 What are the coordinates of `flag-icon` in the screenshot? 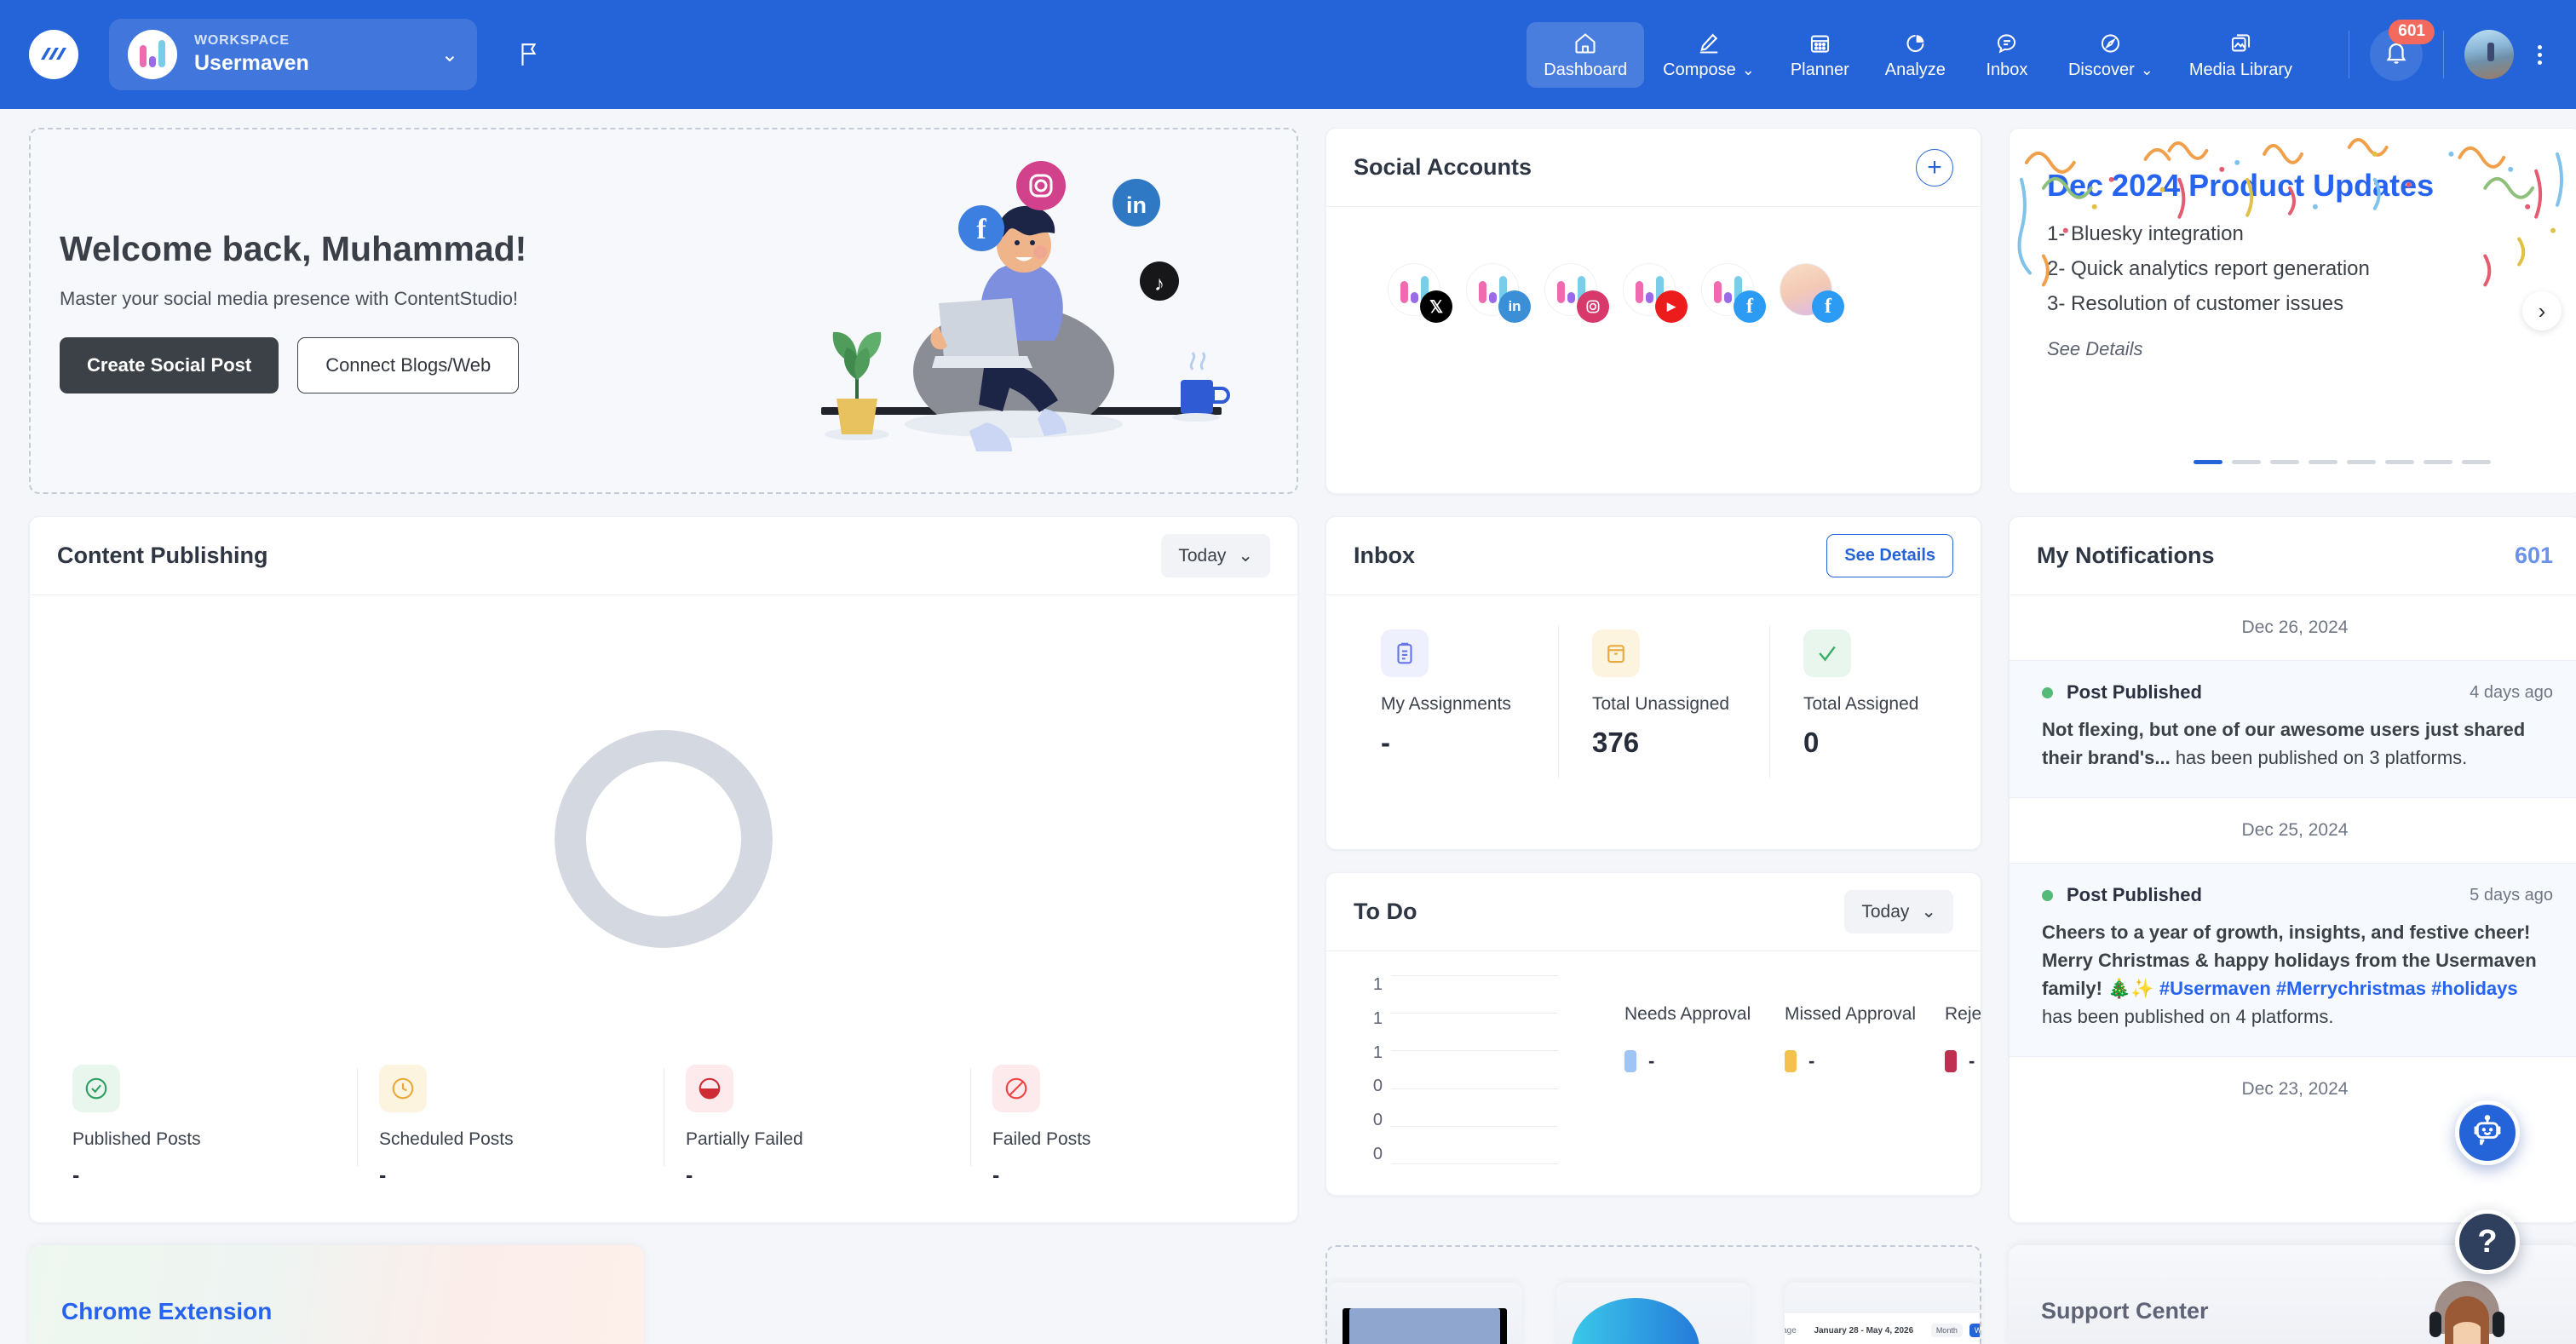 It's located at (529, 54).